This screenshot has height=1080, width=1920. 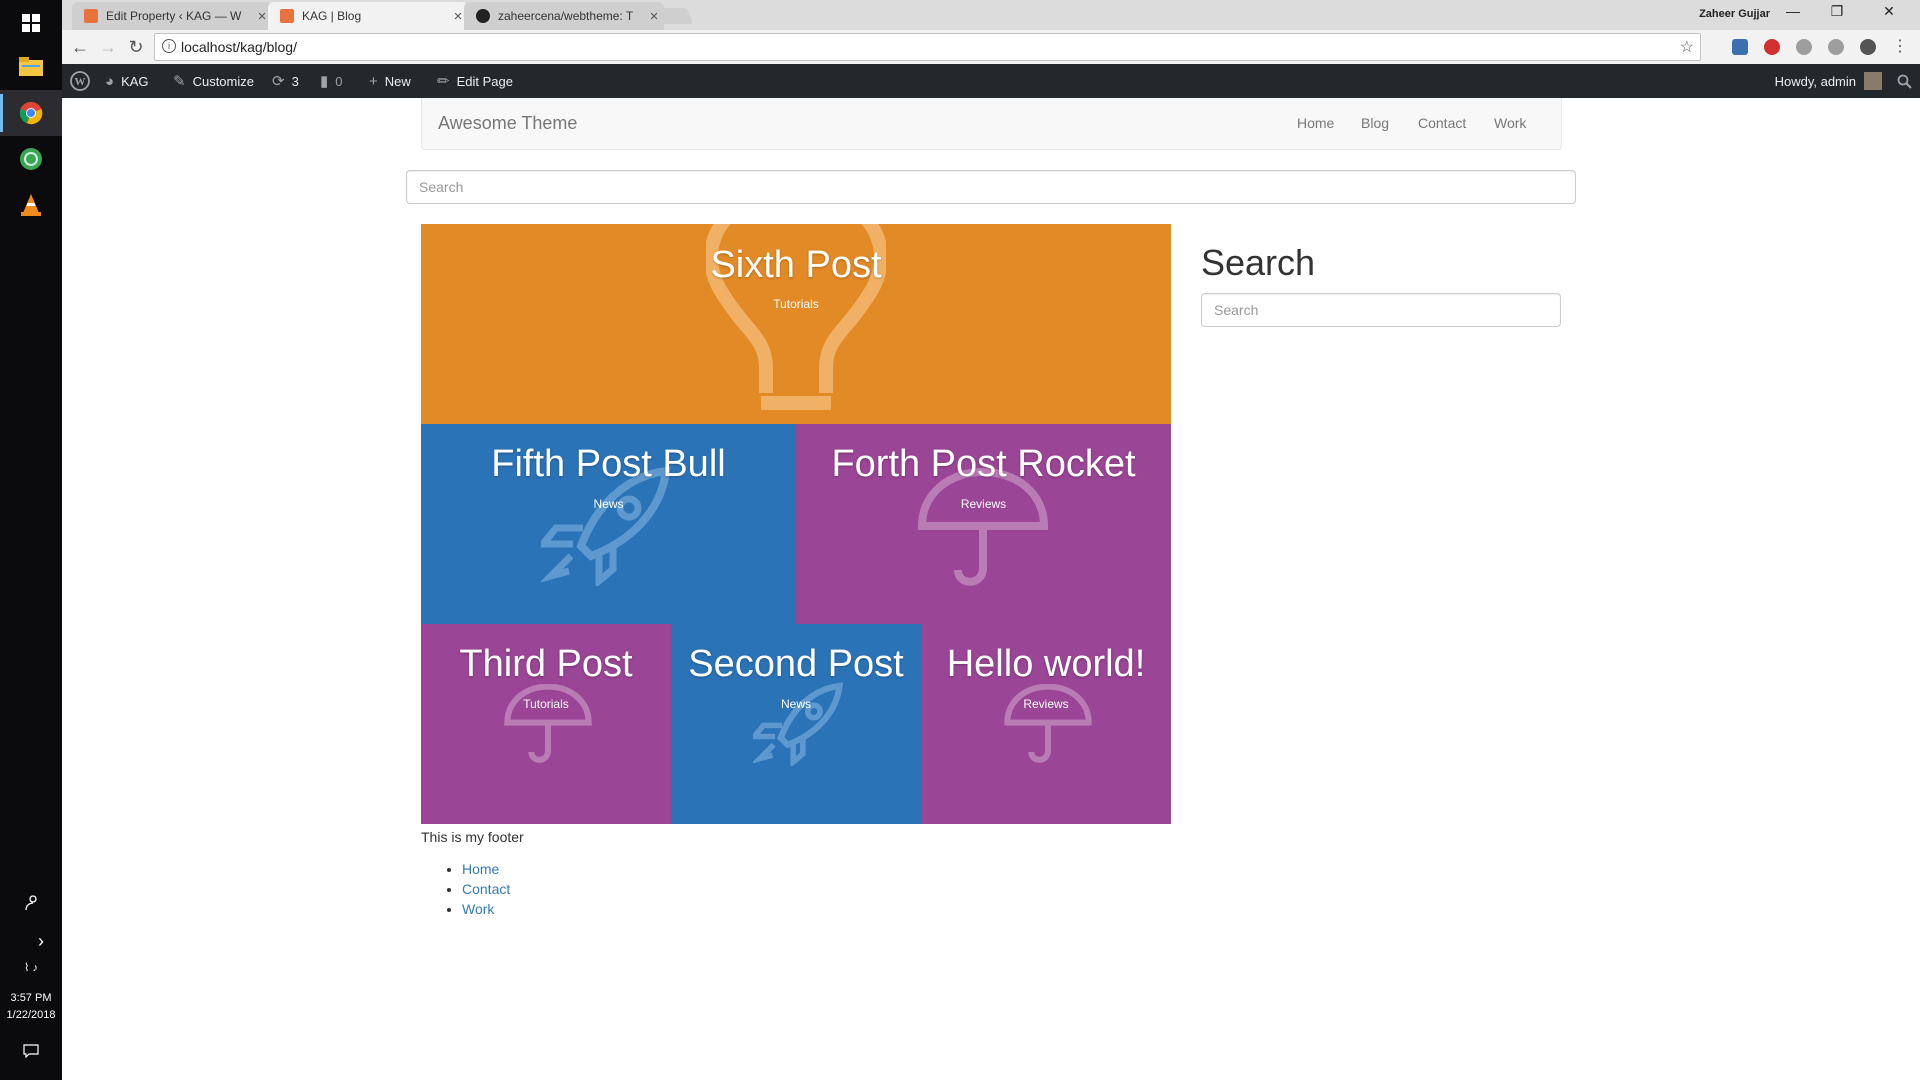 I want to click on admin-new: + New, so click(x=390, y=81).